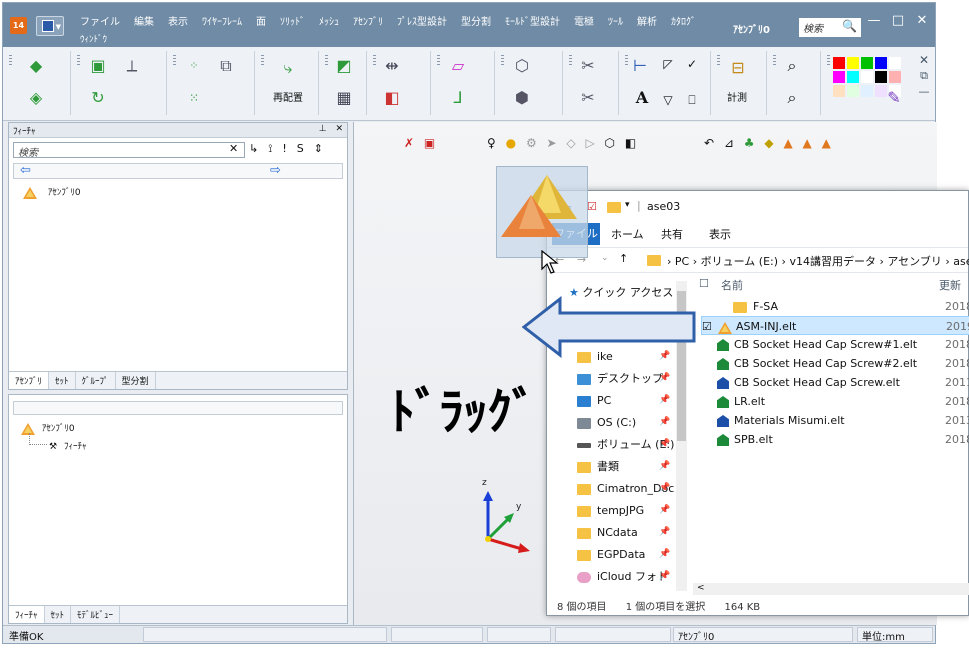 The width and height of the screenshot is (969, 650). I want to click on cube-view-icon: ⬢, so click(522, 98).